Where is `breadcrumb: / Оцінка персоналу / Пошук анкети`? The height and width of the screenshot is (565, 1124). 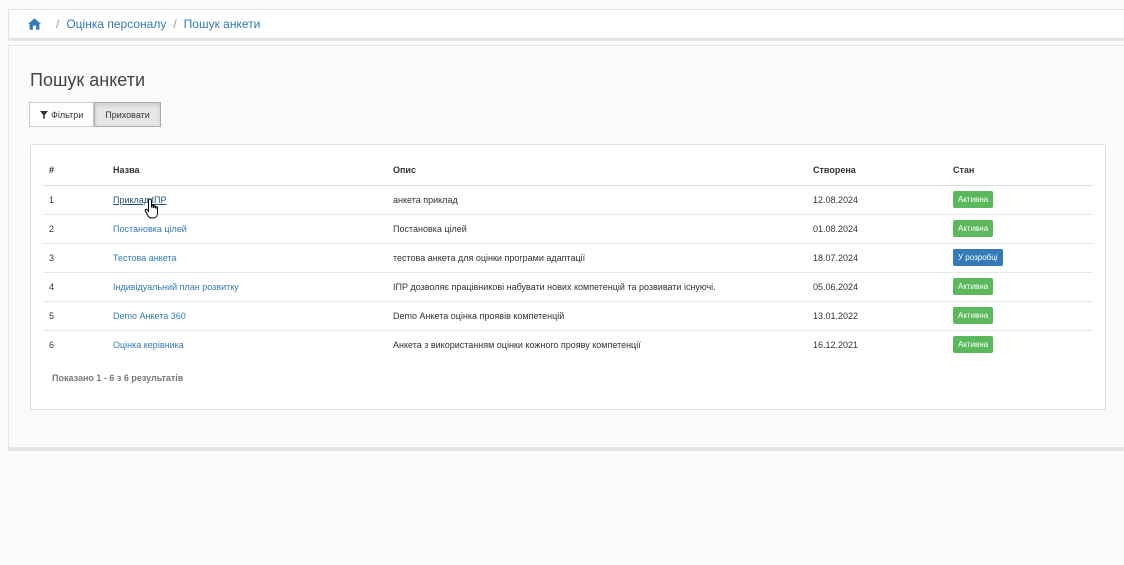
breadcrumb: / Оцінка персоналу / Пошук анкети is located at coordinates (566, 24).